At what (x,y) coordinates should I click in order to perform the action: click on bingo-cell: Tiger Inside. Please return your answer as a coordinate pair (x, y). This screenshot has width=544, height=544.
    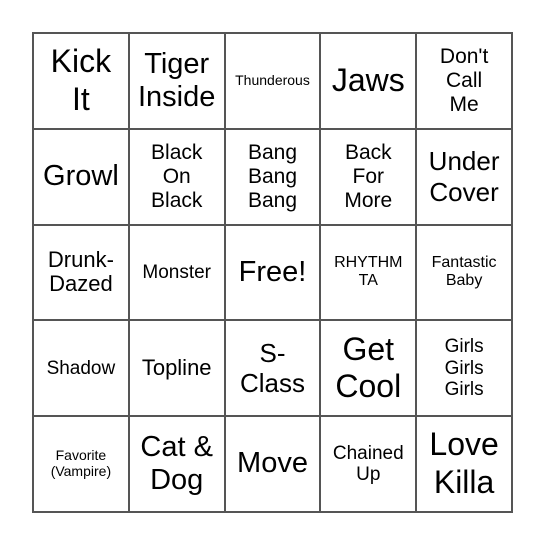
    Looking at the image, I should click on (177, 82).